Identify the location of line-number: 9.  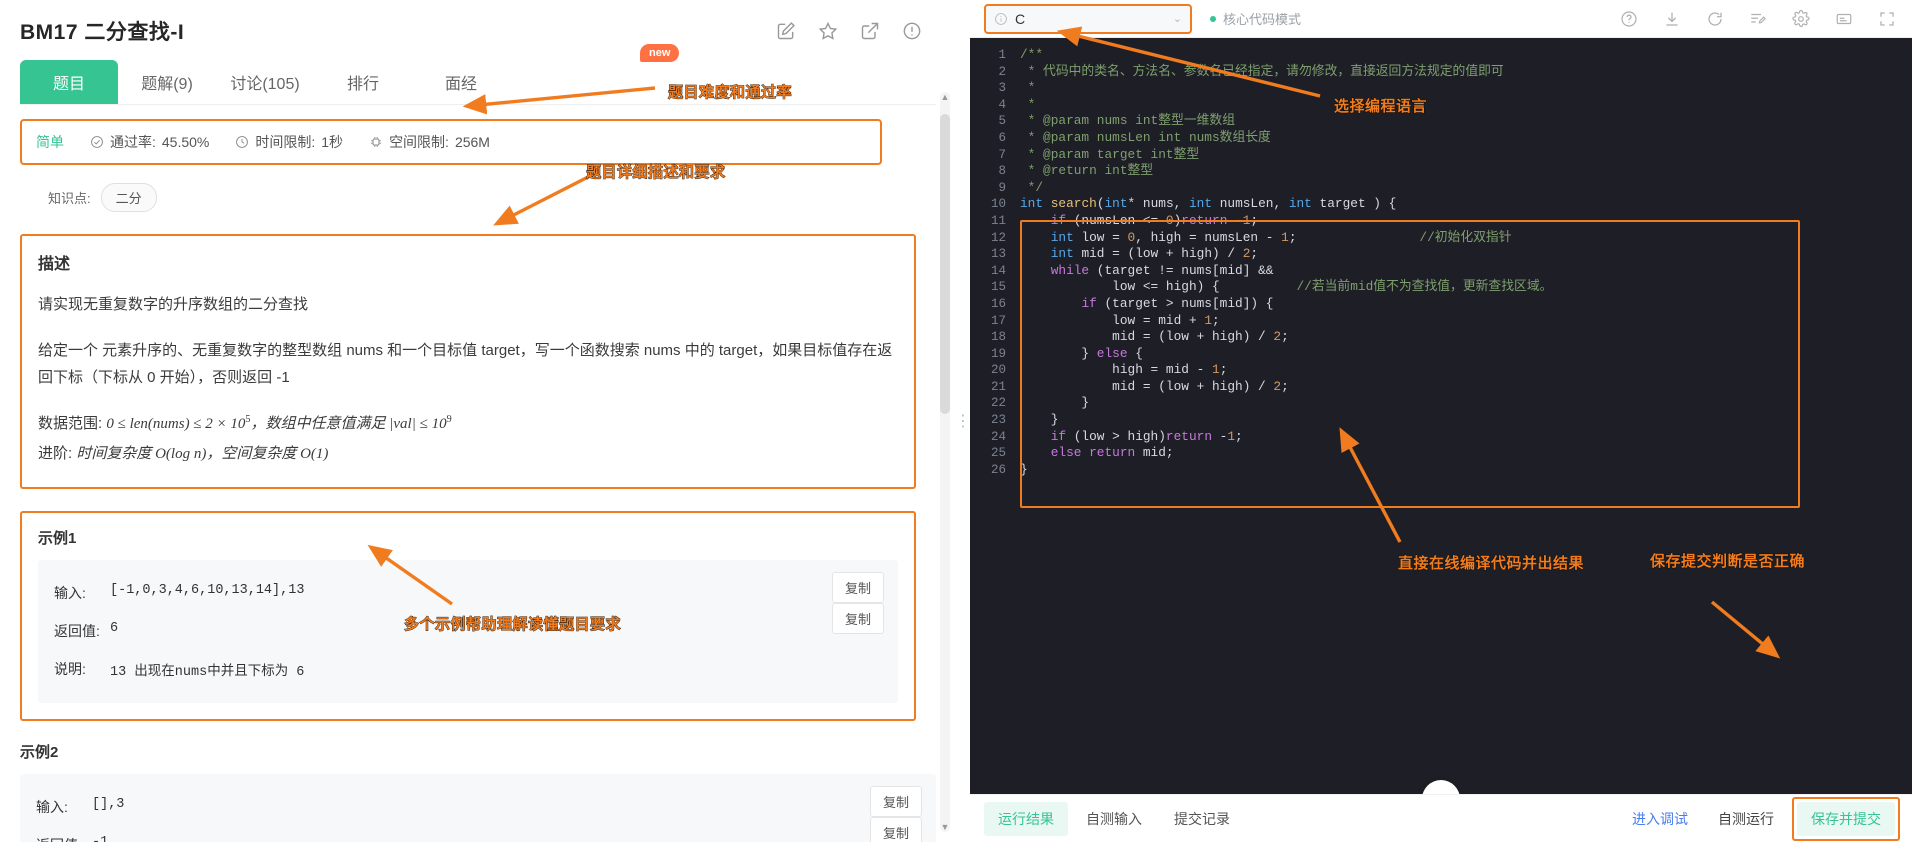
(1002, 187).